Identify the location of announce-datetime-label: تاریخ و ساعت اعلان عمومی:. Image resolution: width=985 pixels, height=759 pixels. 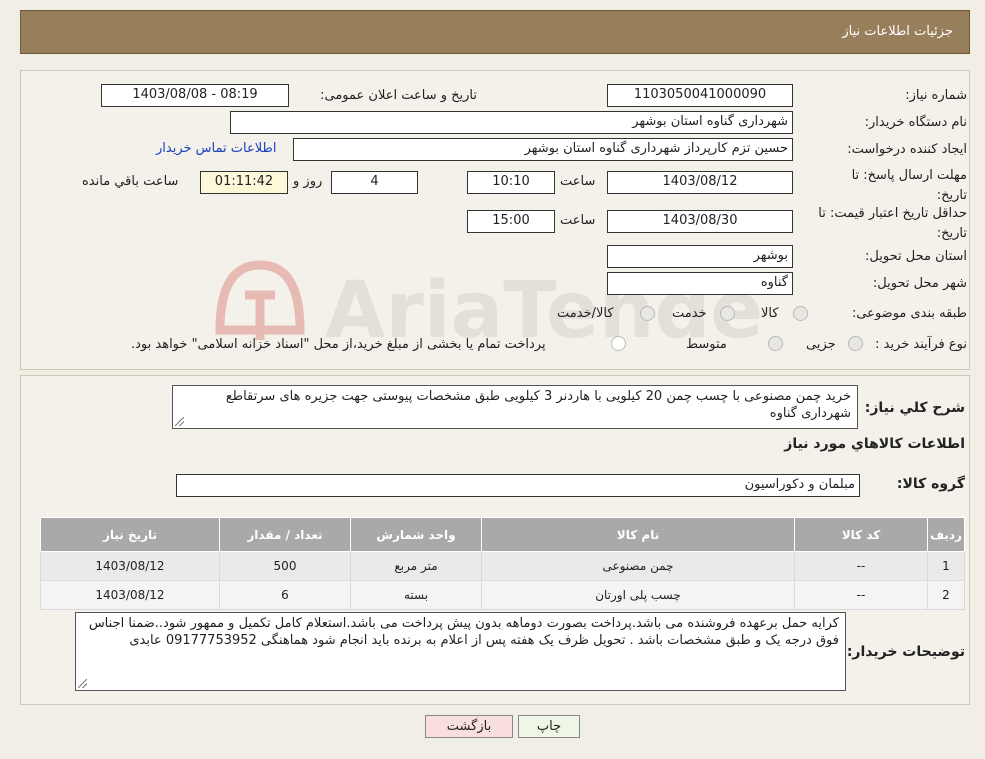
(398, 95).